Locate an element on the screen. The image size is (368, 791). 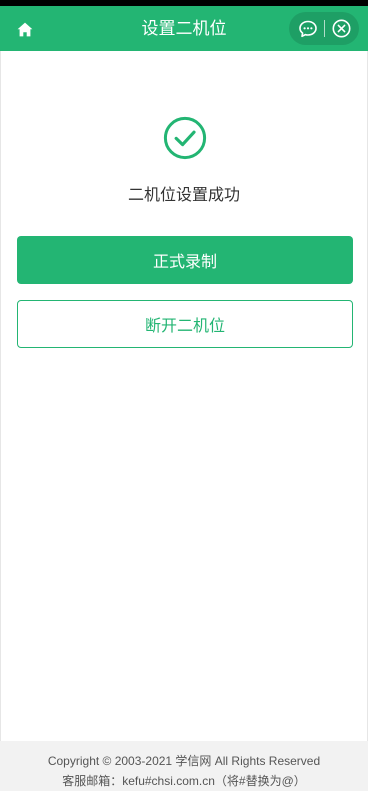
capsule-divider is located at coordinates (324, 28).